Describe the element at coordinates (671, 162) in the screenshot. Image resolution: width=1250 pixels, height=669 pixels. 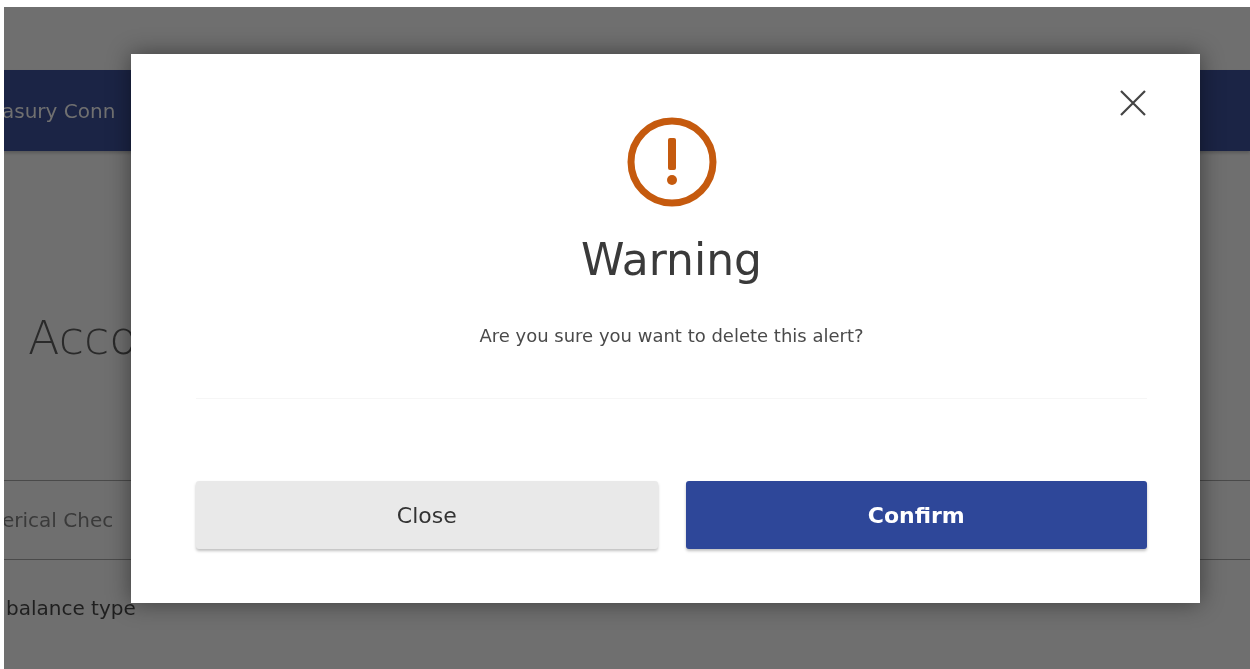
I see `warning-icon` at that location.